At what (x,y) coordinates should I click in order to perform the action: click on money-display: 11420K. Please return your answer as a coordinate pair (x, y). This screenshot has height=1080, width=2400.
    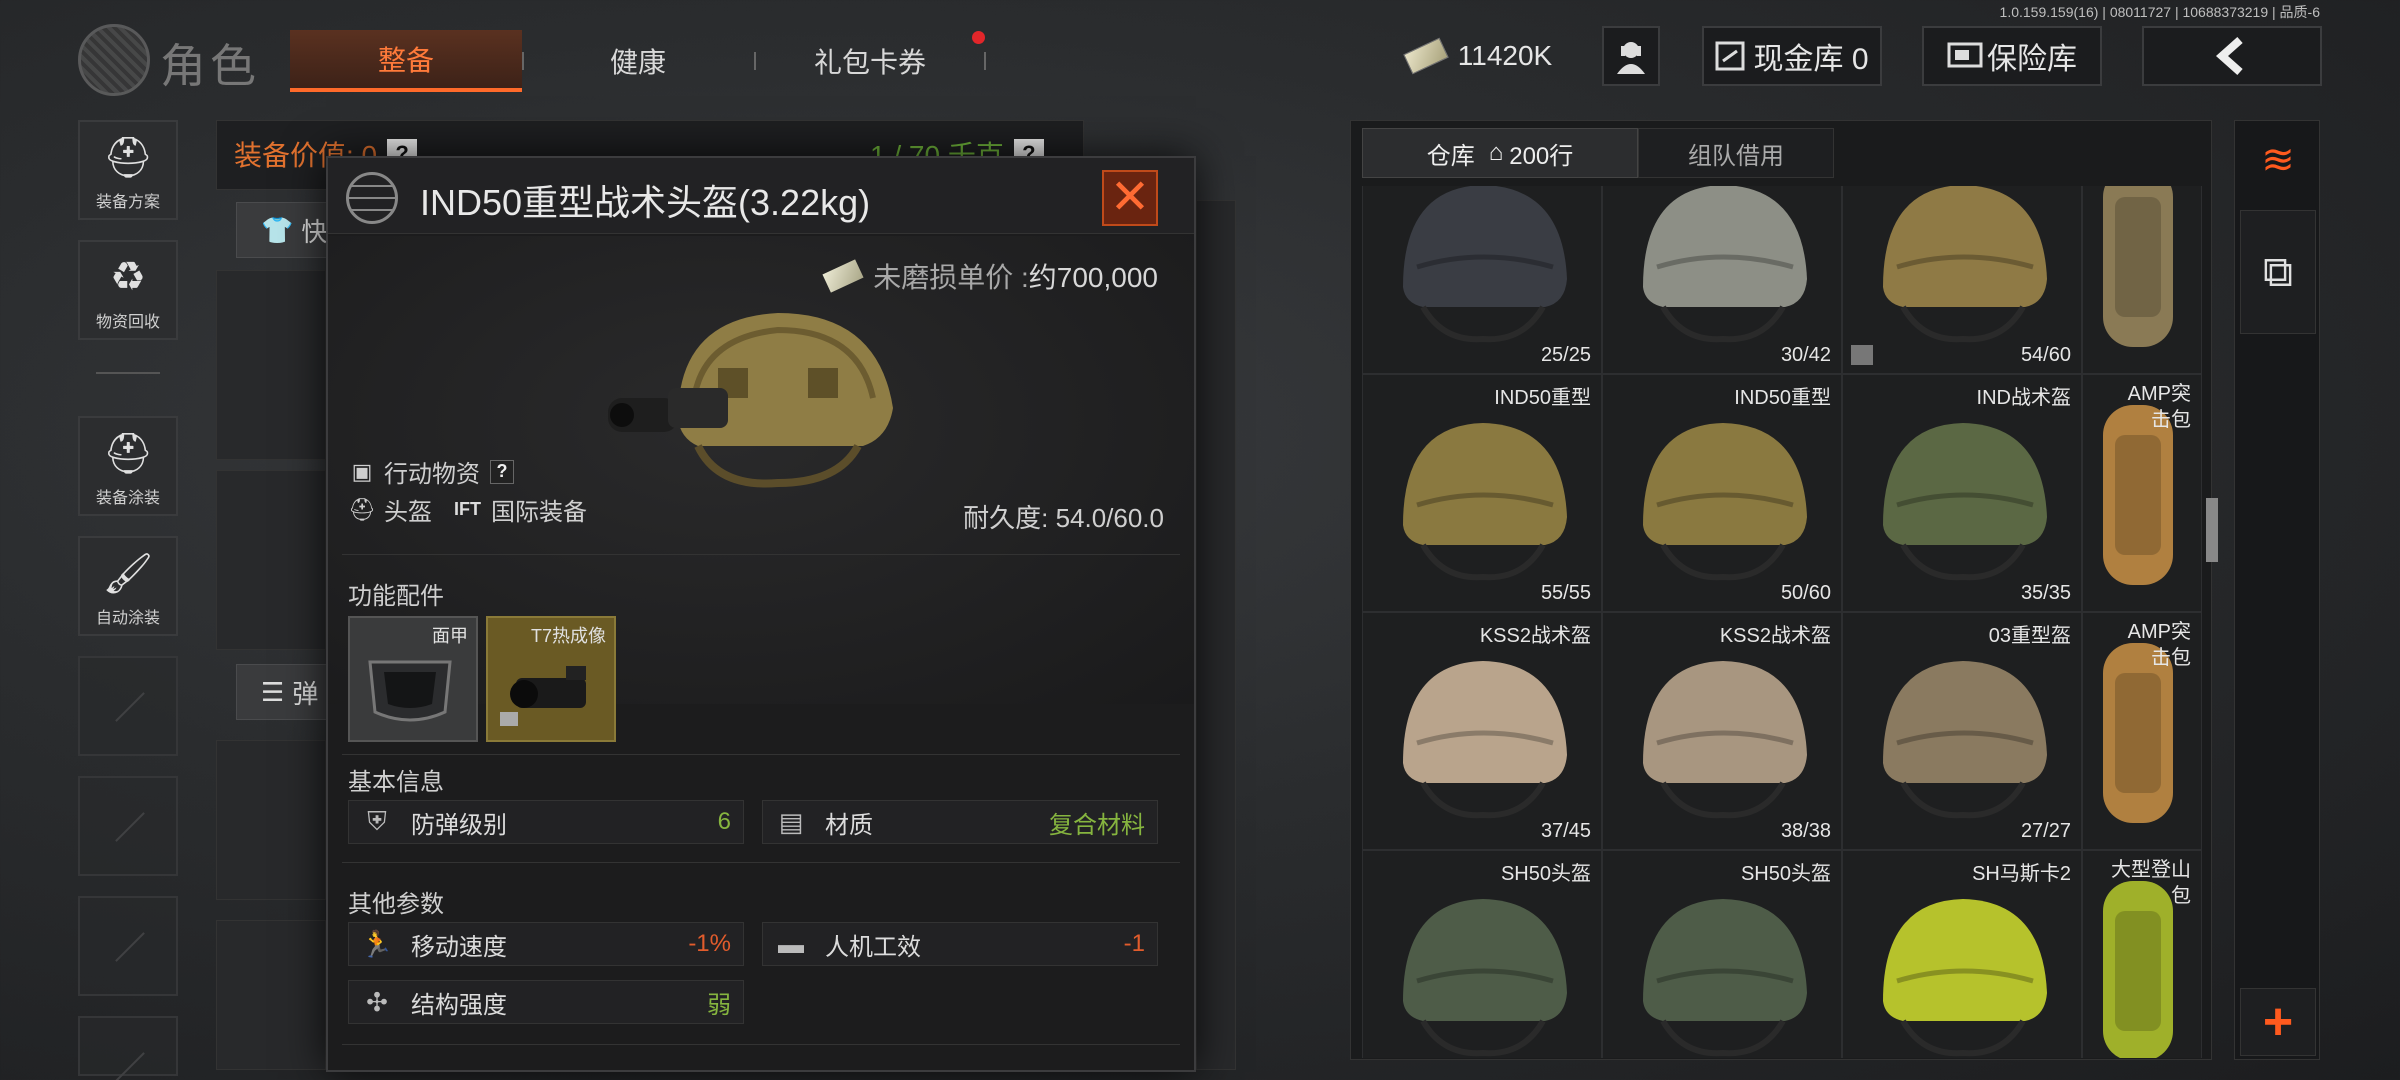
    Looking at the image, I should click on (1479, 56).